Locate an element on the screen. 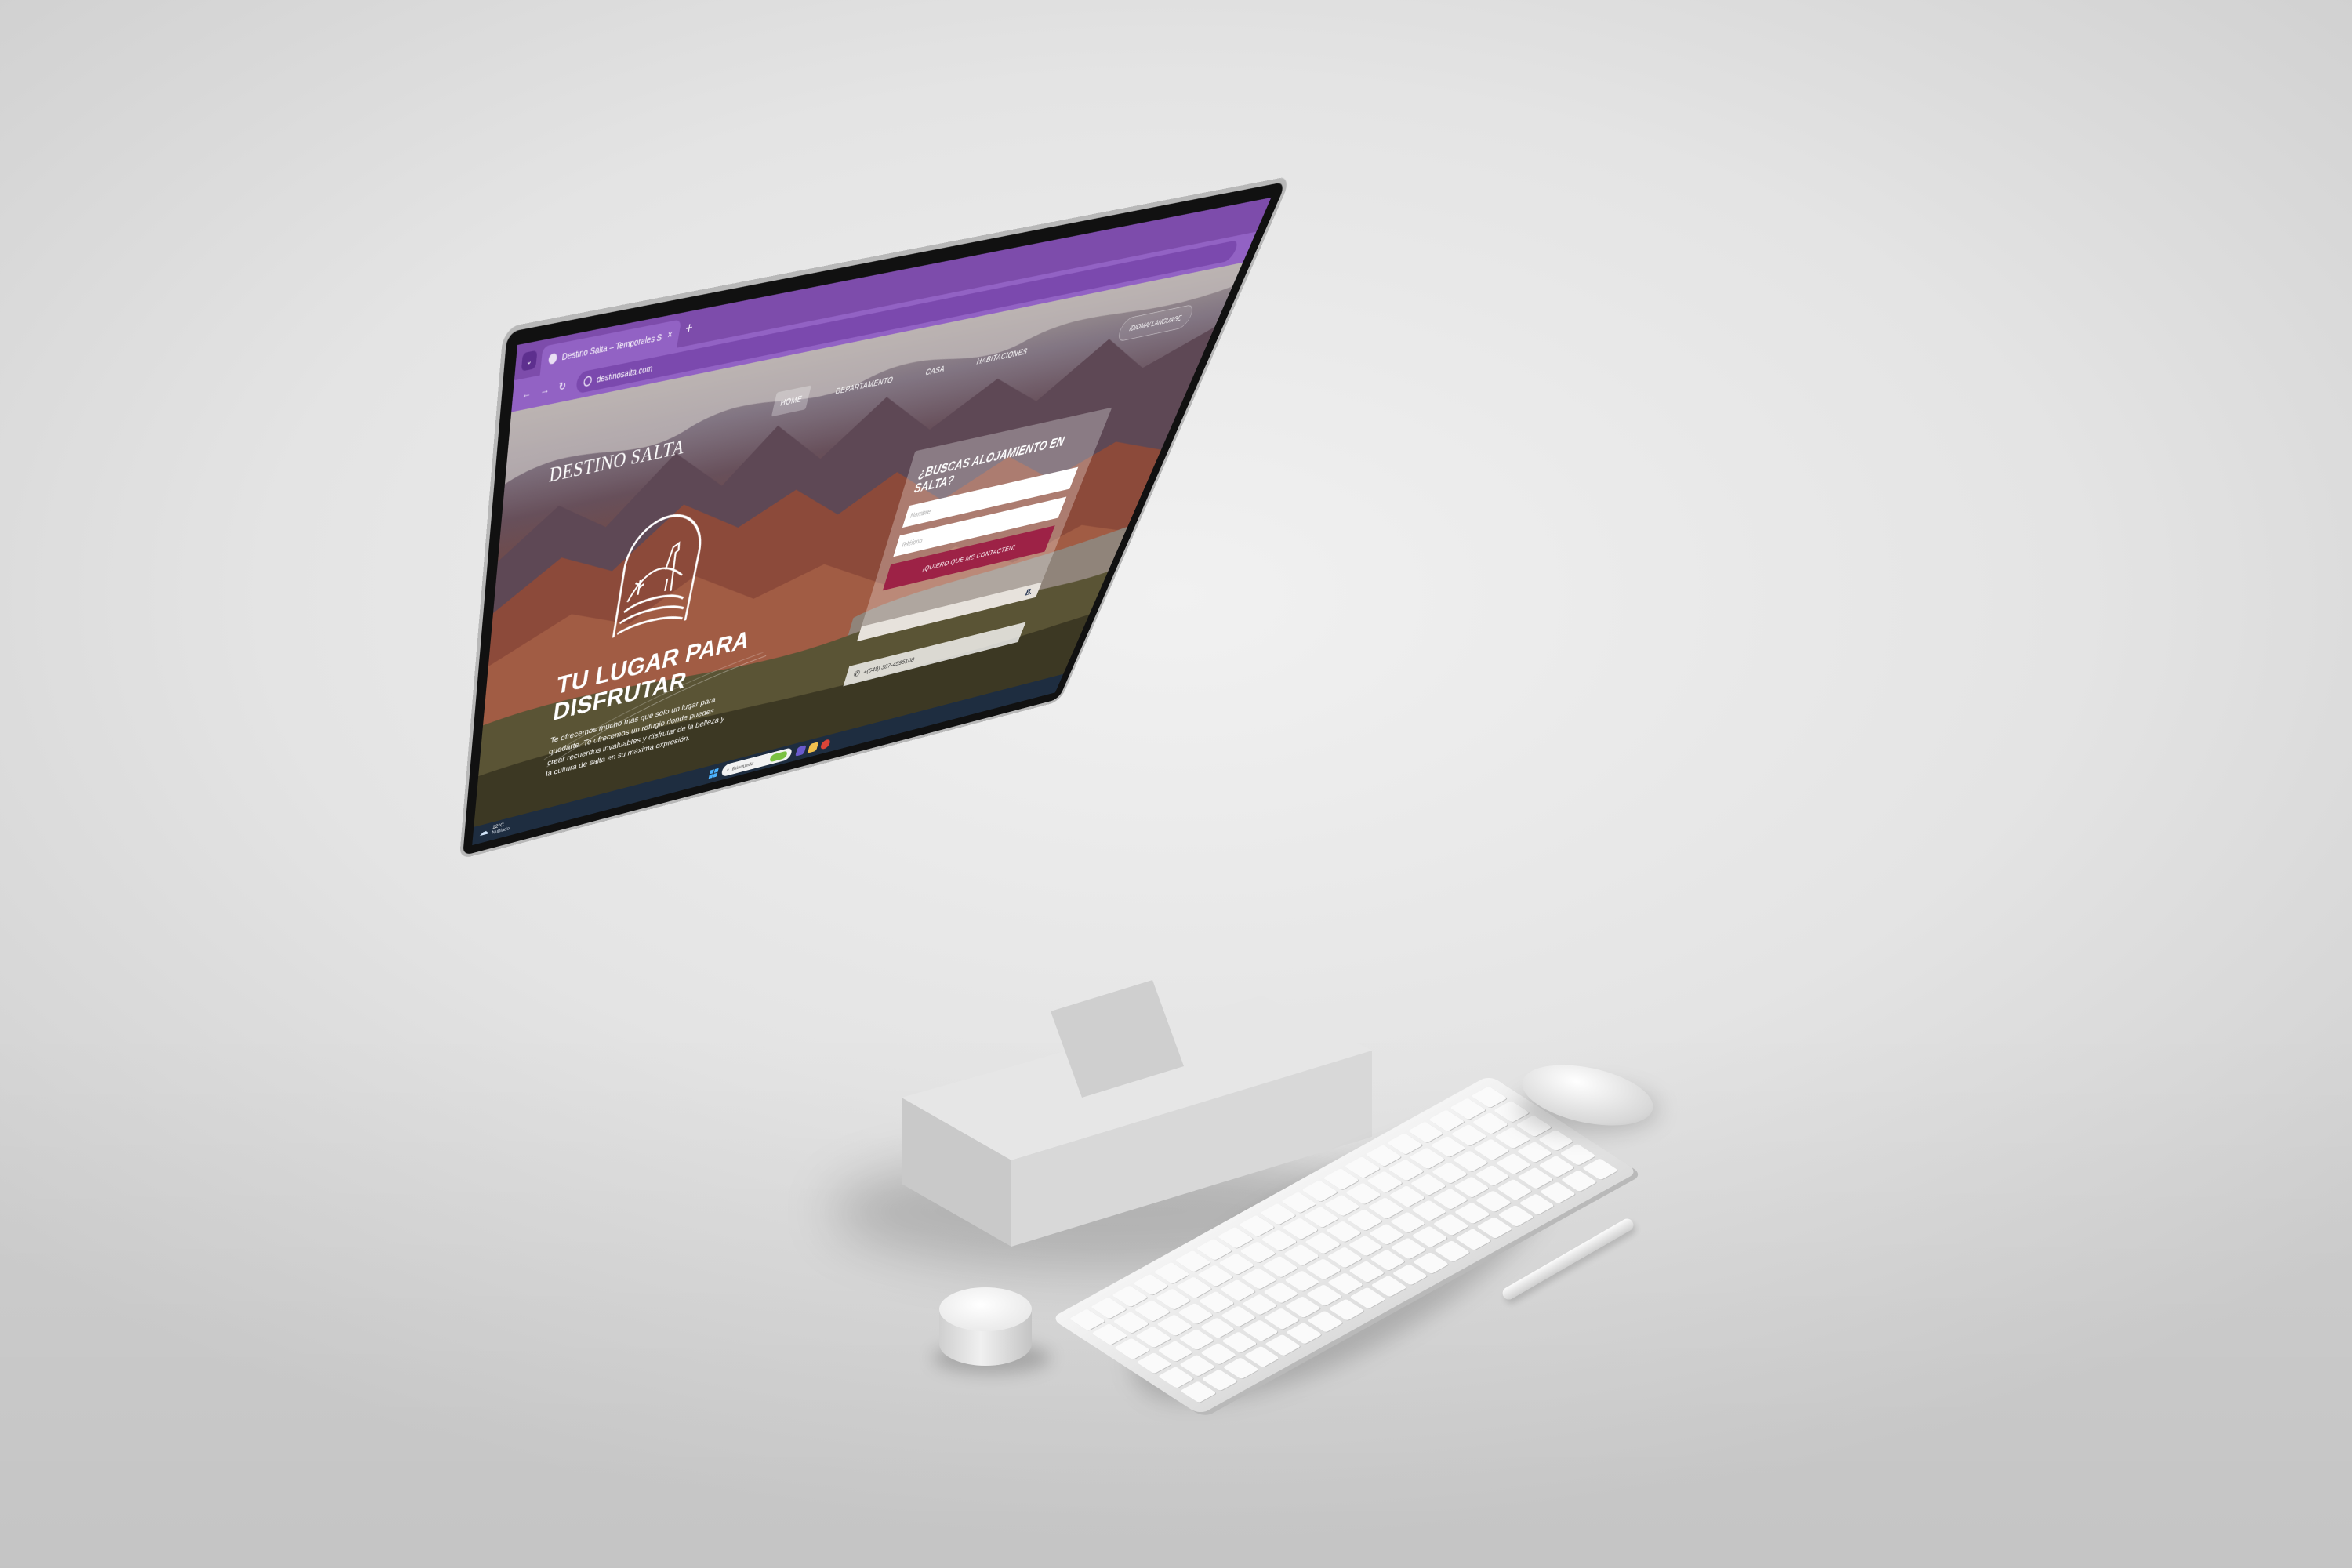  close-icon: × is located at coordinates (669, 335).